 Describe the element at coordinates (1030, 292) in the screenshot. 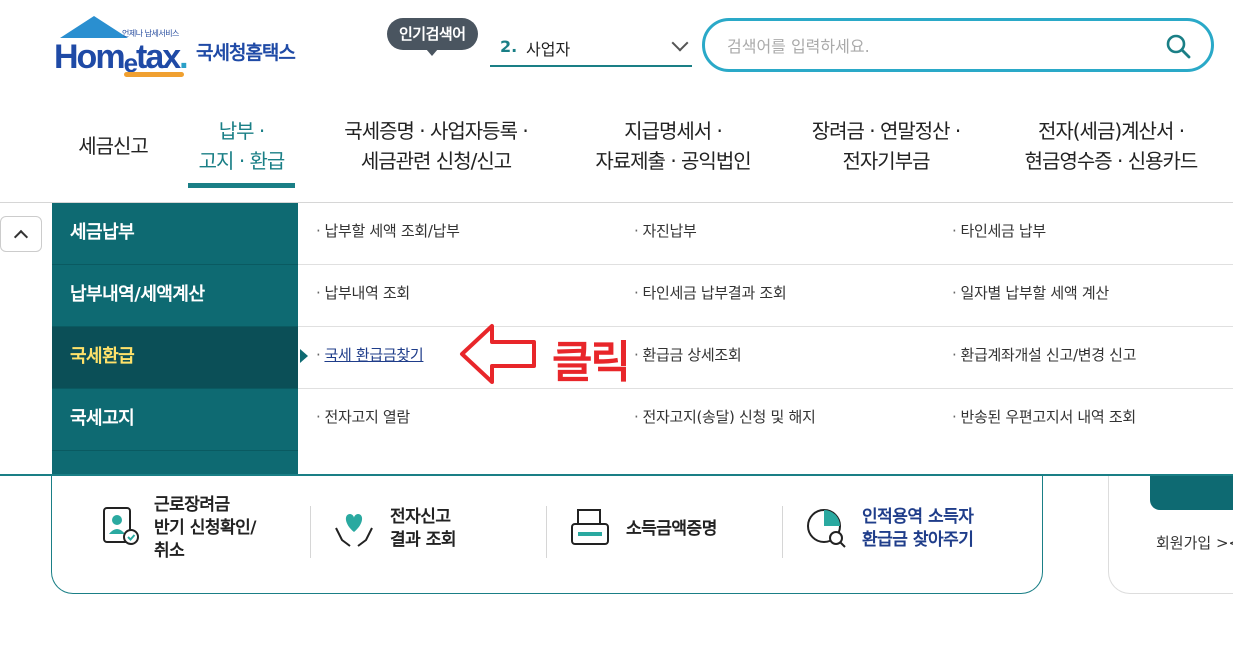

I see `link-daily-tax-calc: · 일자별 납부할 세액 계산` at that location.